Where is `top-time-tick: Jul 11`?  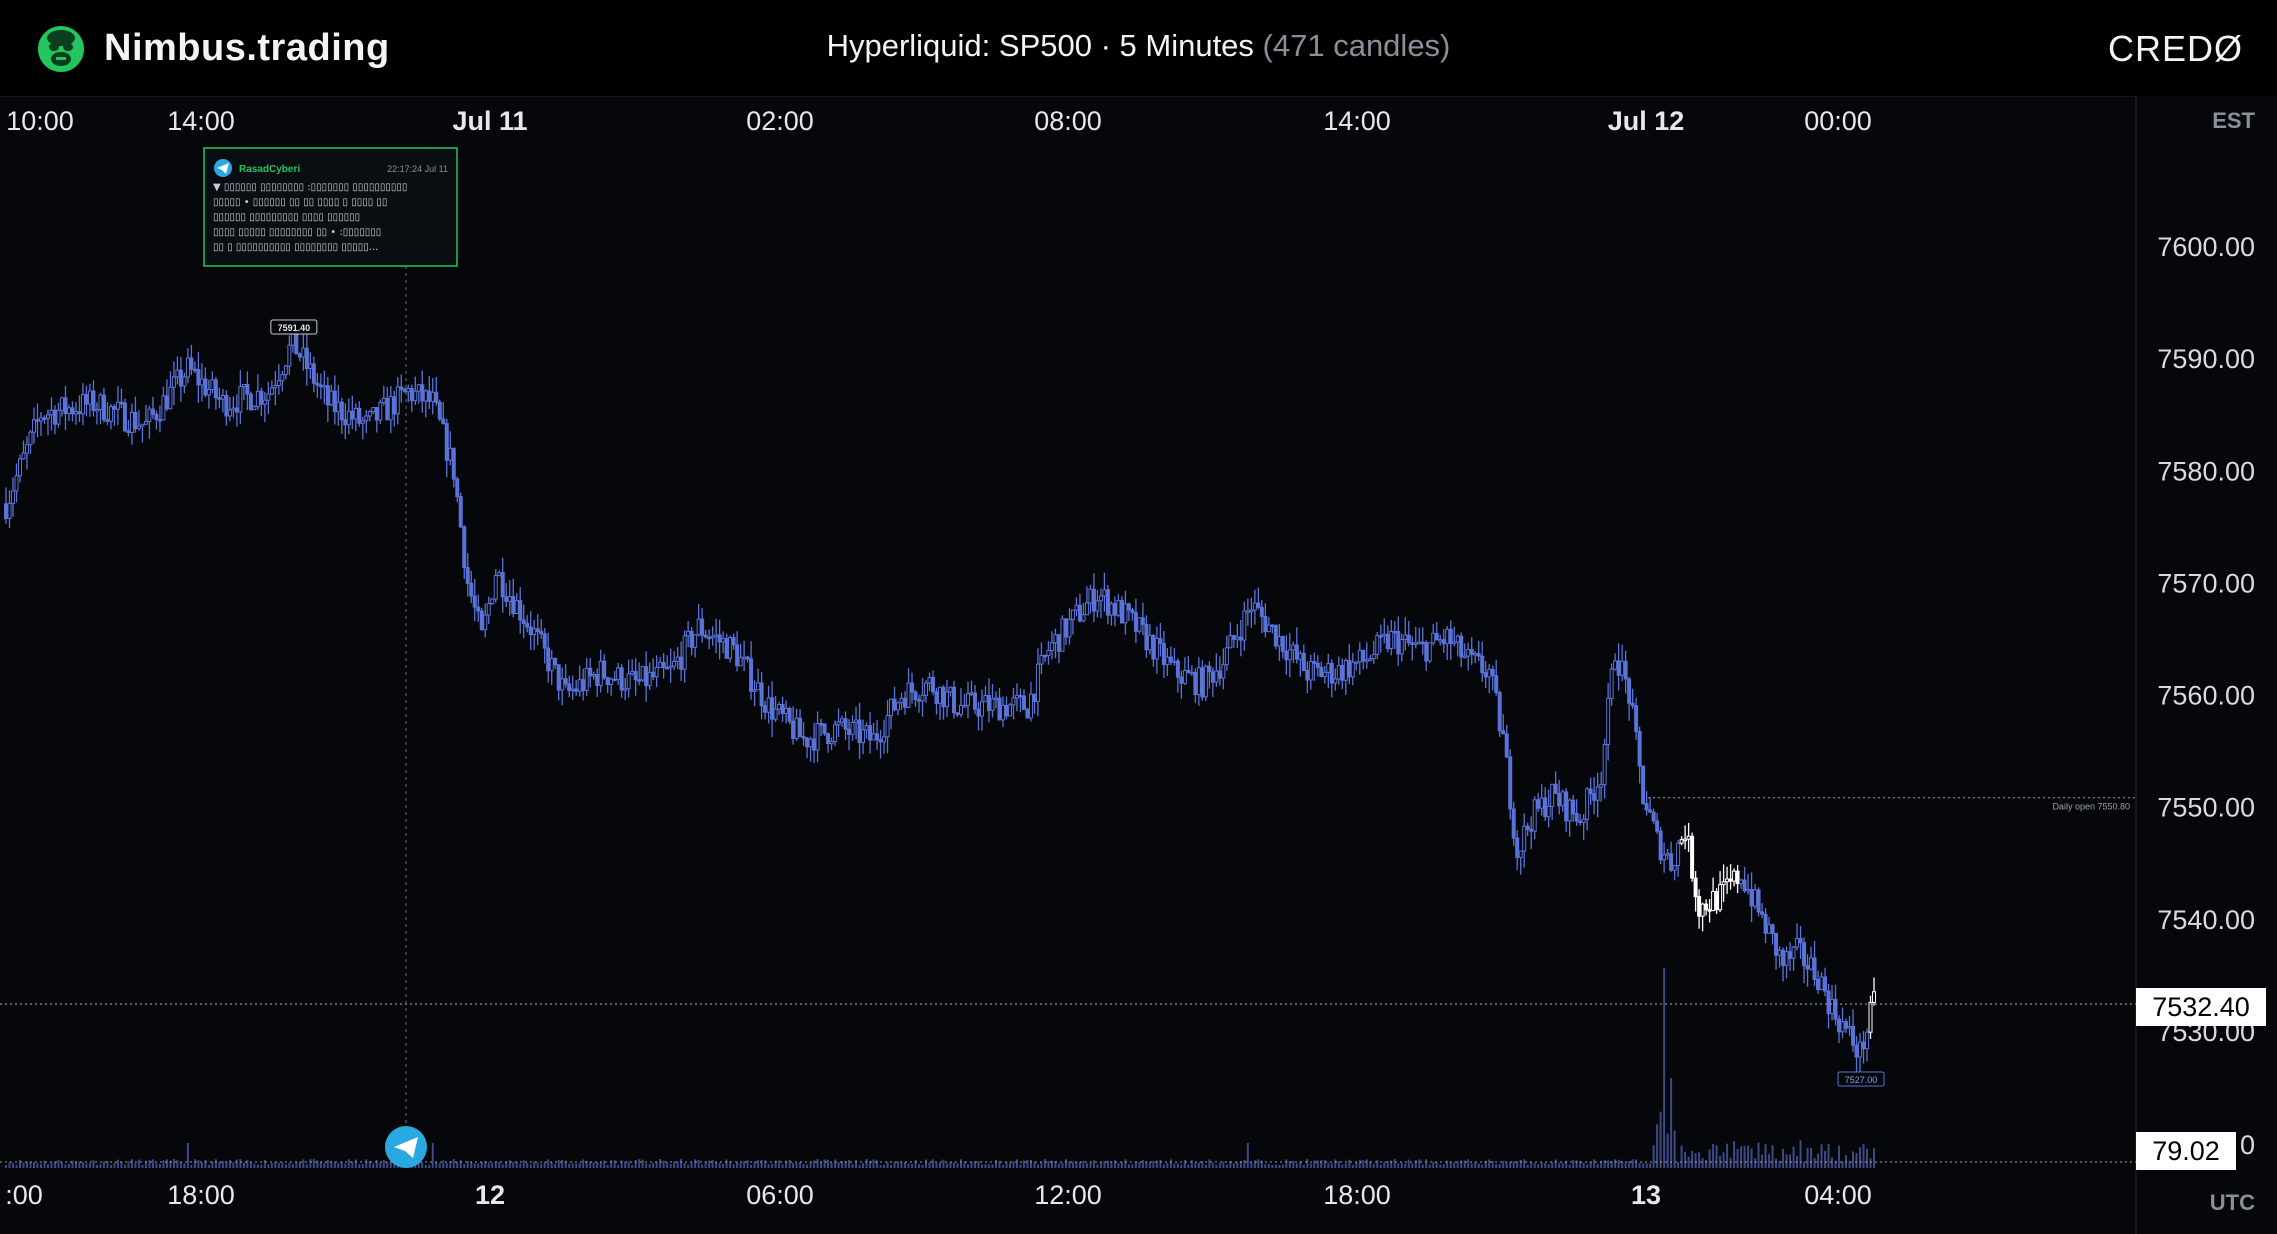
top-time-tick: Jul 11 is located at coordinates (489, 121).